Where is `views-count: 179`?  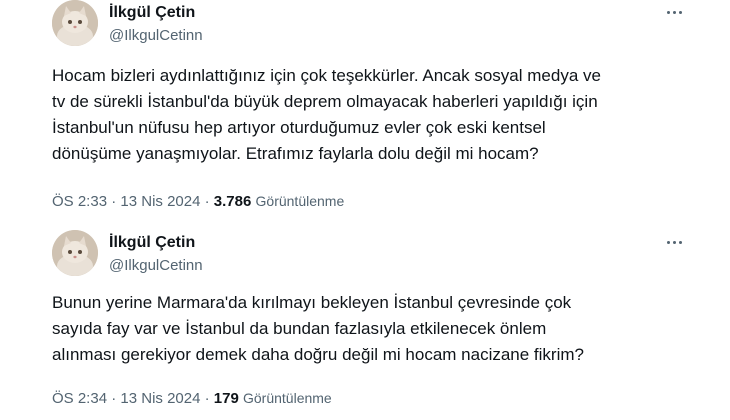 views-count: 179 is located at coordinates (226, 398).